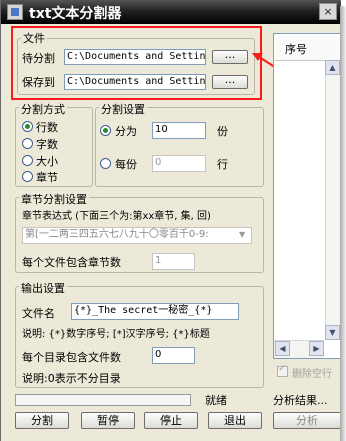 The height and width of the screenshot is (441, 346). I want to click on divide-unit-label: 份, so click(222, 131).